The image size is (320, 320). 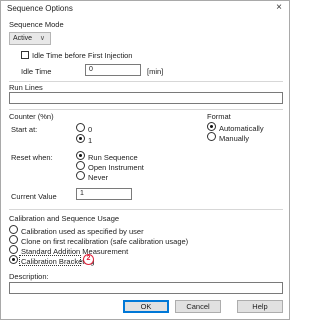 I want to click on format-heading: Format, so click(x=219, y=116).